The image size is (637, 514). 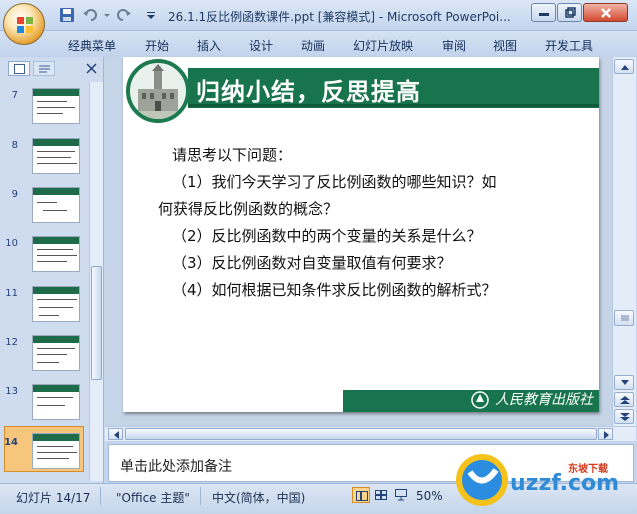 I want to click on undo-icon, so click(x=91, y=15).